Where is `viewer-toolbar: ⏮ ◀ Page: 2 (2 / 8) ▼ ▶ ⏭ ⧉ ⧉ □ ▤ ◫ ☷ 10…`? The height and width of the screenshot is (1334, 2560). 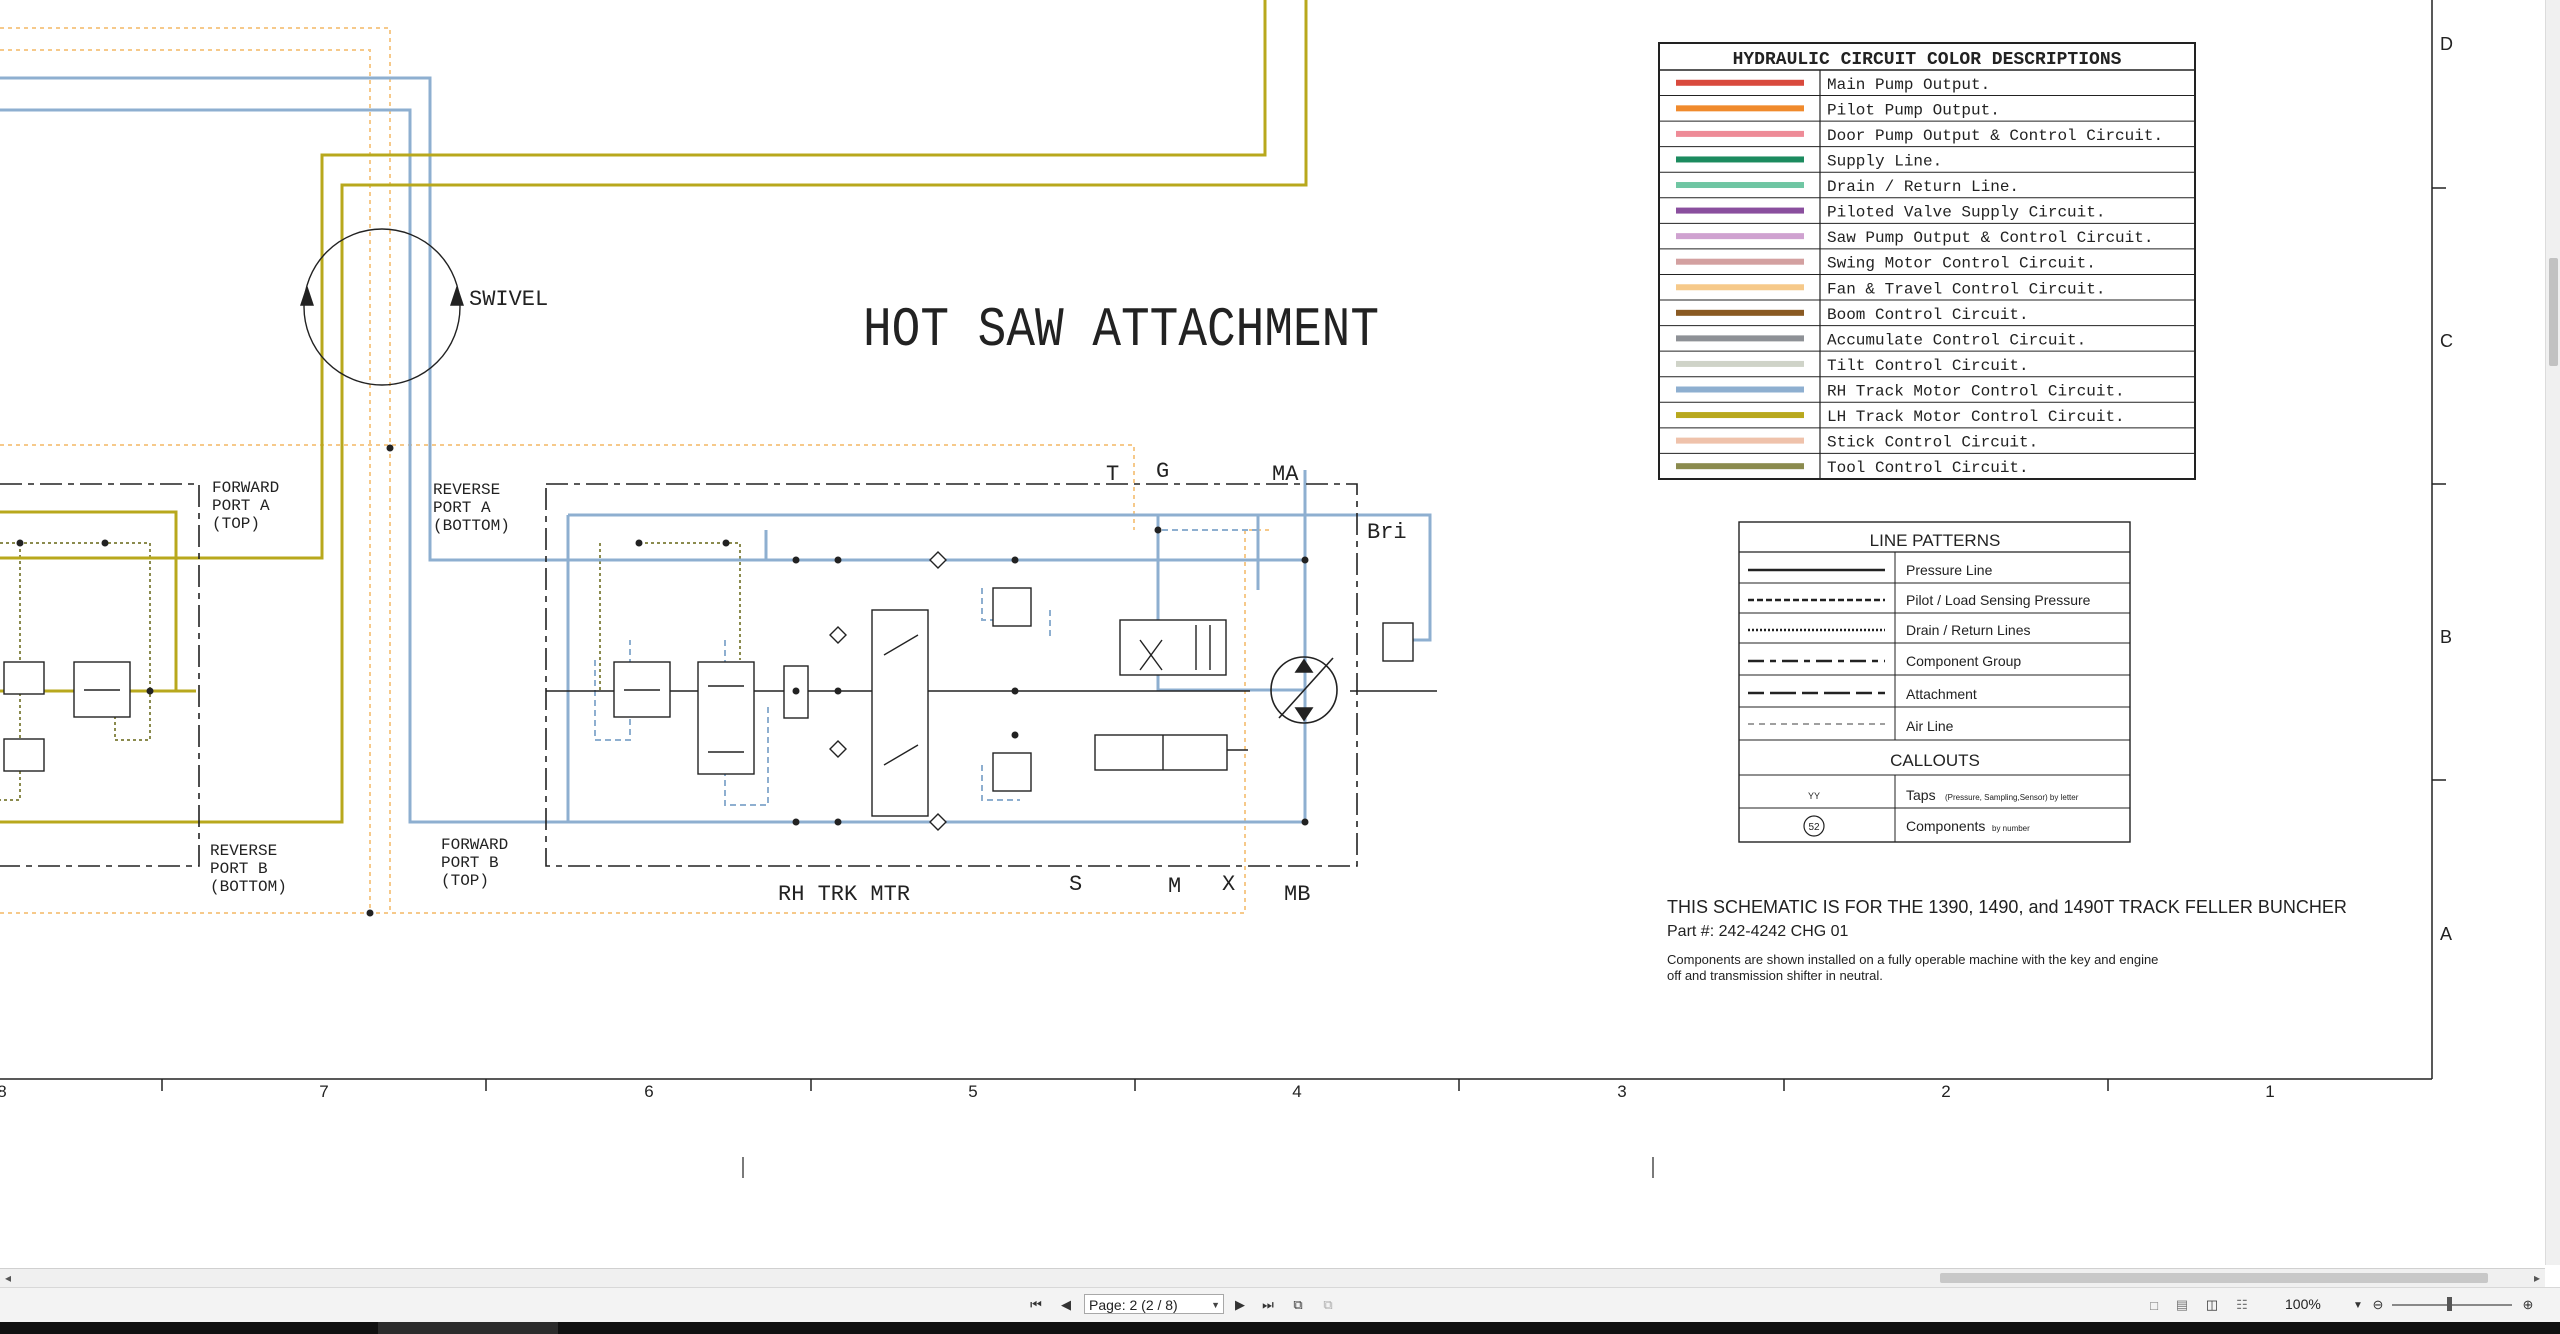
viewer-toolbar: ⏮ ◀ Page: 2 (2 / 8) ▼ ▶ ⏭ ⧉ ⧉ □ ▤ ◫ ☷ 10… is located at coordinates (1280, 1304).